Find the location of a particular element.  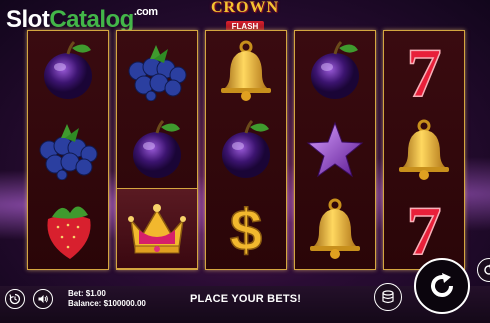

symbol-dollar: $ is located at coordinates (246, 228).